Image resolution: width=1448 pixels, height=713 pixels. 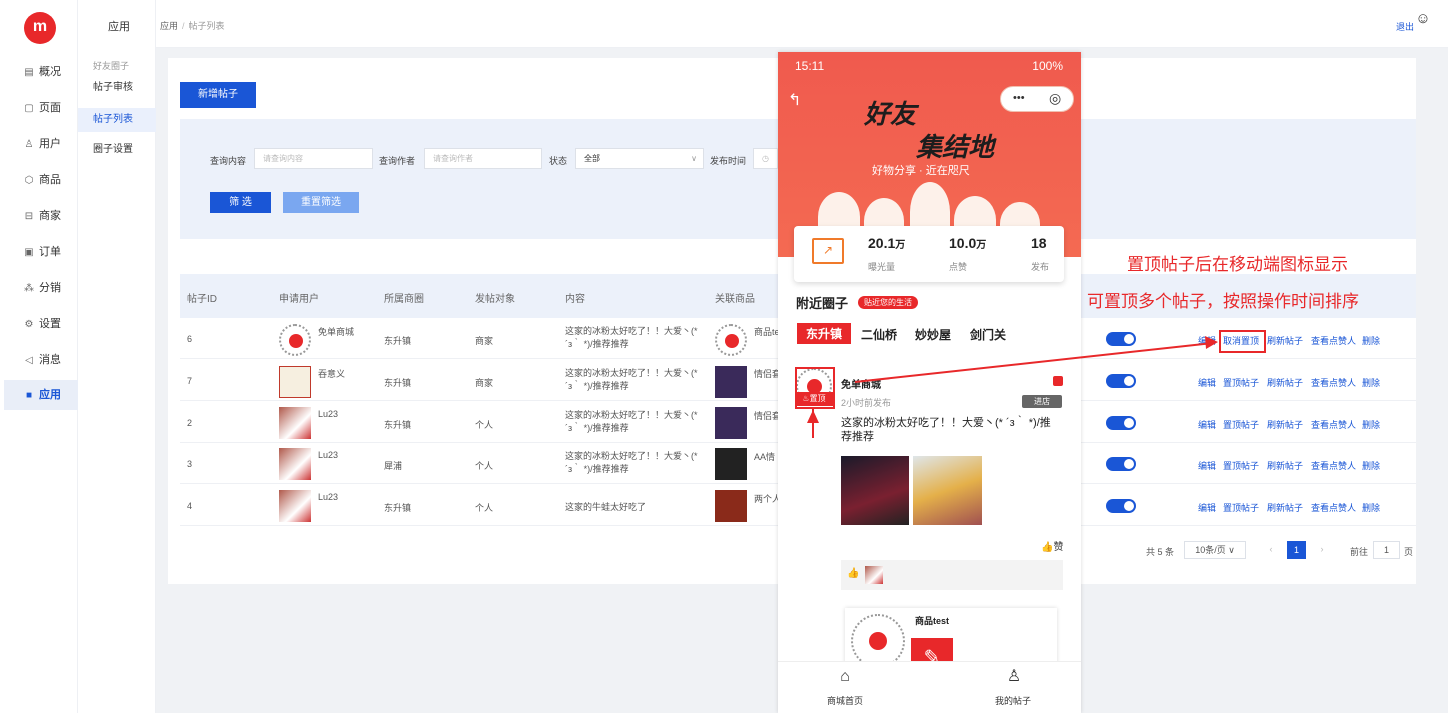 I want to click on order-icon: ▣, so click(x=29, y=252).